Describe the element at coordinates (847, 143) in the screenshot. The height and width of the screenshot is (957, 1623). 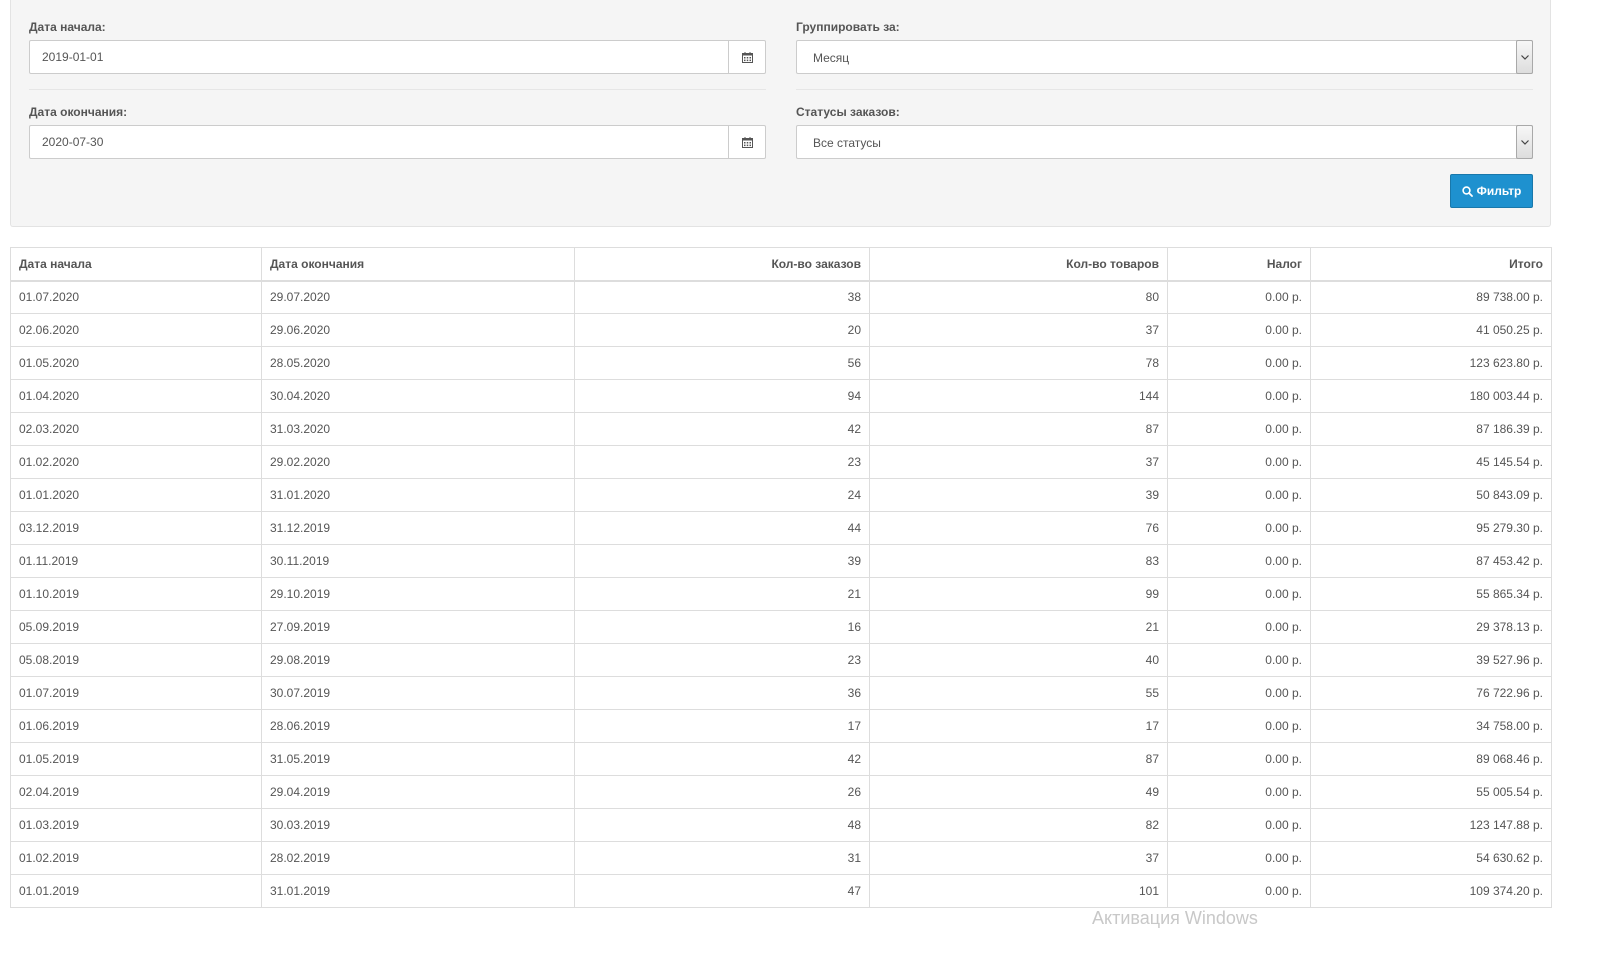
I see `order-status-value: Все статусы` at that location.